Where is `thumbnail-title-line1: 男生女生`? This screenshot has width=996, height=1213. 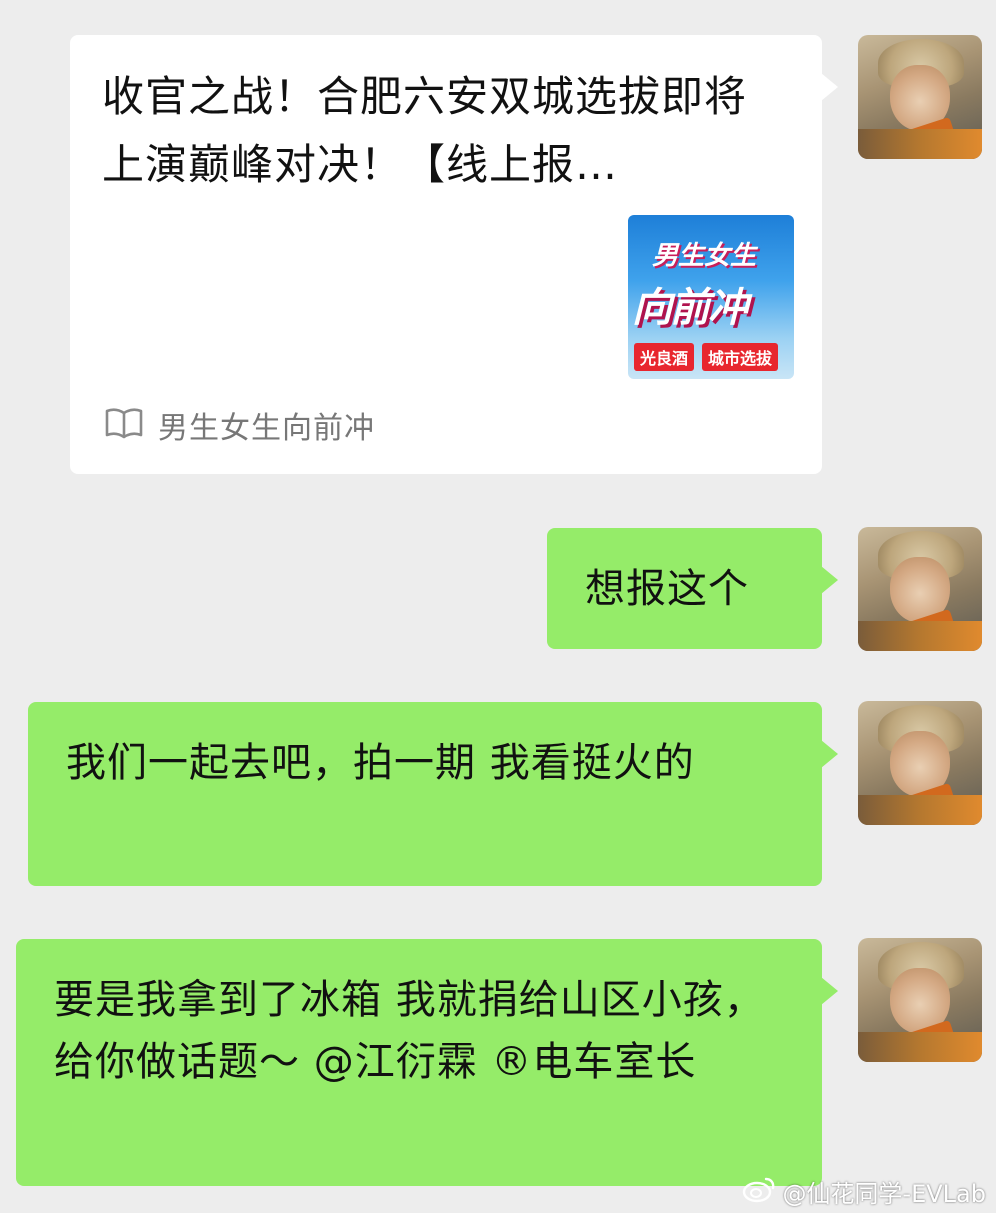 thumbnail-title-line1: 男生女生 is located at coordinates (704, 256).